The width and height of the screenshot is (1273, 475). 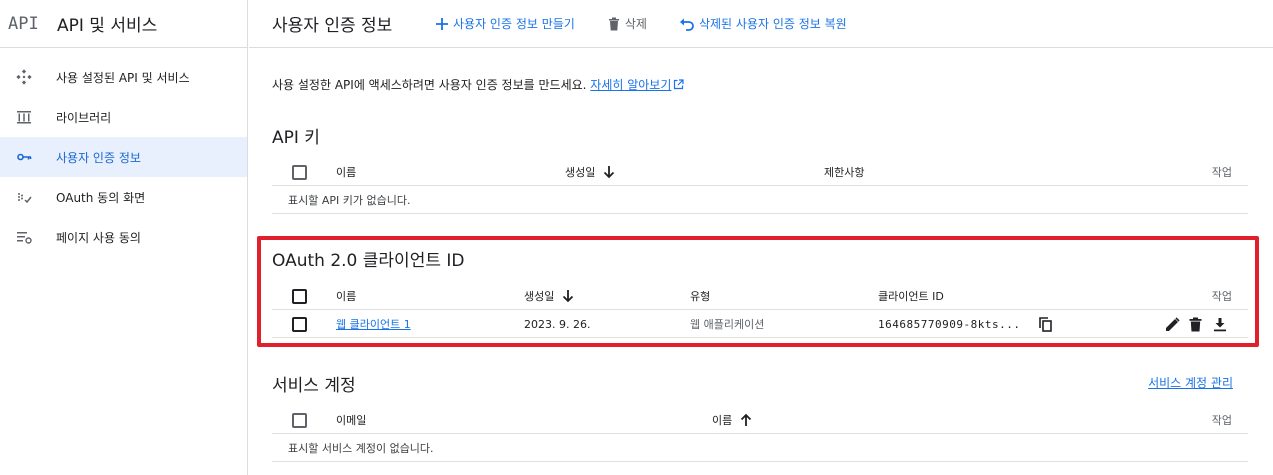 What do you see at coordinates (727, 324) in the screenshot?
I see `client-type: 웹 애플리케이션` at bounding box center [727, 324].